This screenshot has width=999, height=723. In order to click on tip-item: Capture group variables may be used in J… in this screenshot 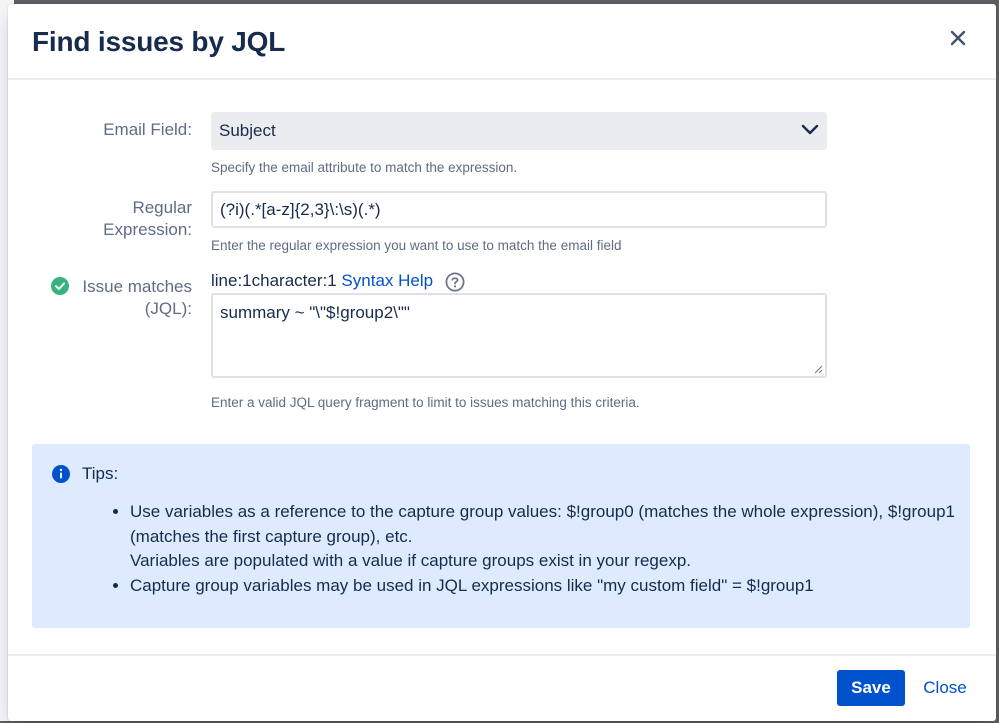, I will do `click(545, 586)`.